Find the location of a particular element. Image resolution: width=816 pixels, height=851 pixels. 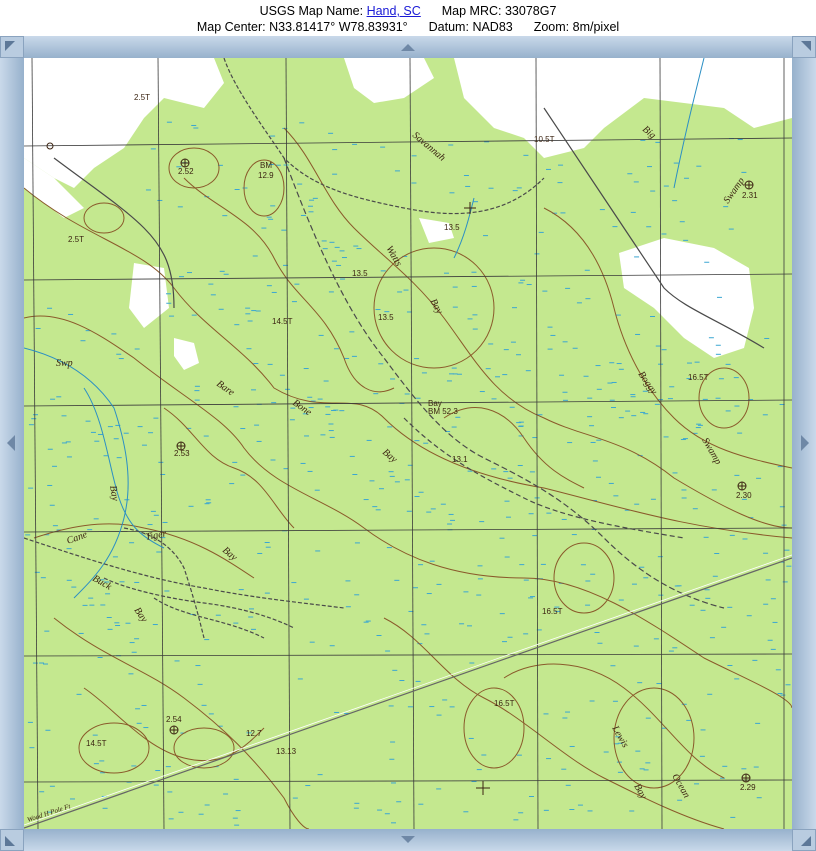

map-name-row: USGS Map Name: Hand, SC Map MRC: 33078G7 is located at coordinates (408, 9).